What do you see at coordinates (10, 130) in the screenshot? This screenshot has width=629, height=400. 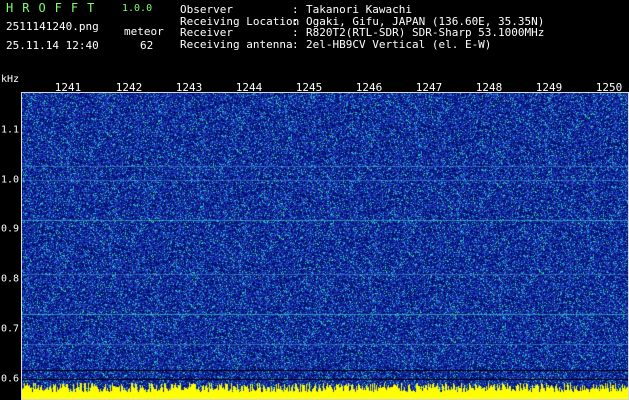 I see `y-tick-label: 1.1` at bounding box center [10, 130].